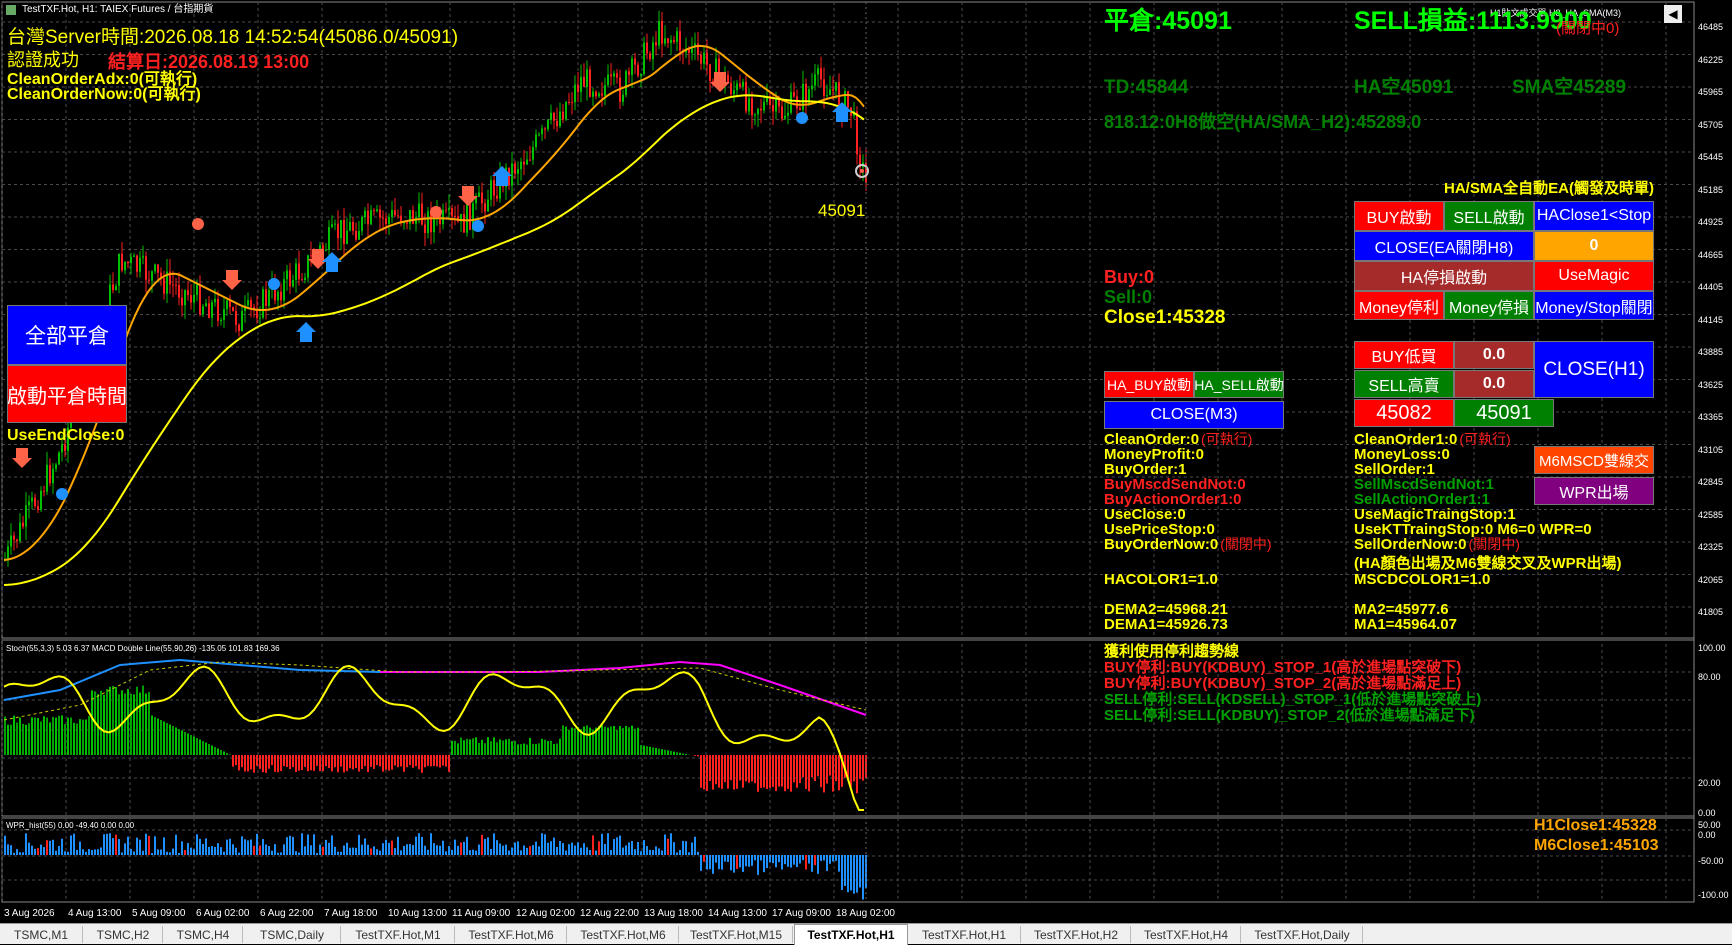 The width and height of the screenshot is (1732, 945). Describe the element at coordinates (1673, 14) in the screenshot. I see `window-expand-icon: ◀` at that location.